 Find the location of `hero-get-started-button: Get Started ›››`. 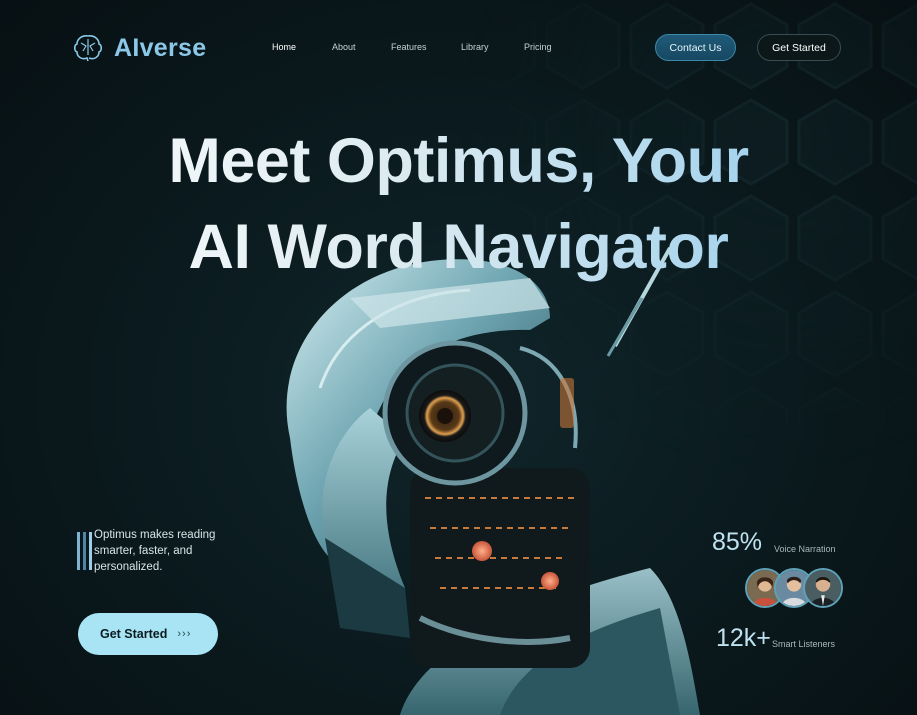

hero-get-started-button: Get Started ››› is located at coordinates (148, 634).